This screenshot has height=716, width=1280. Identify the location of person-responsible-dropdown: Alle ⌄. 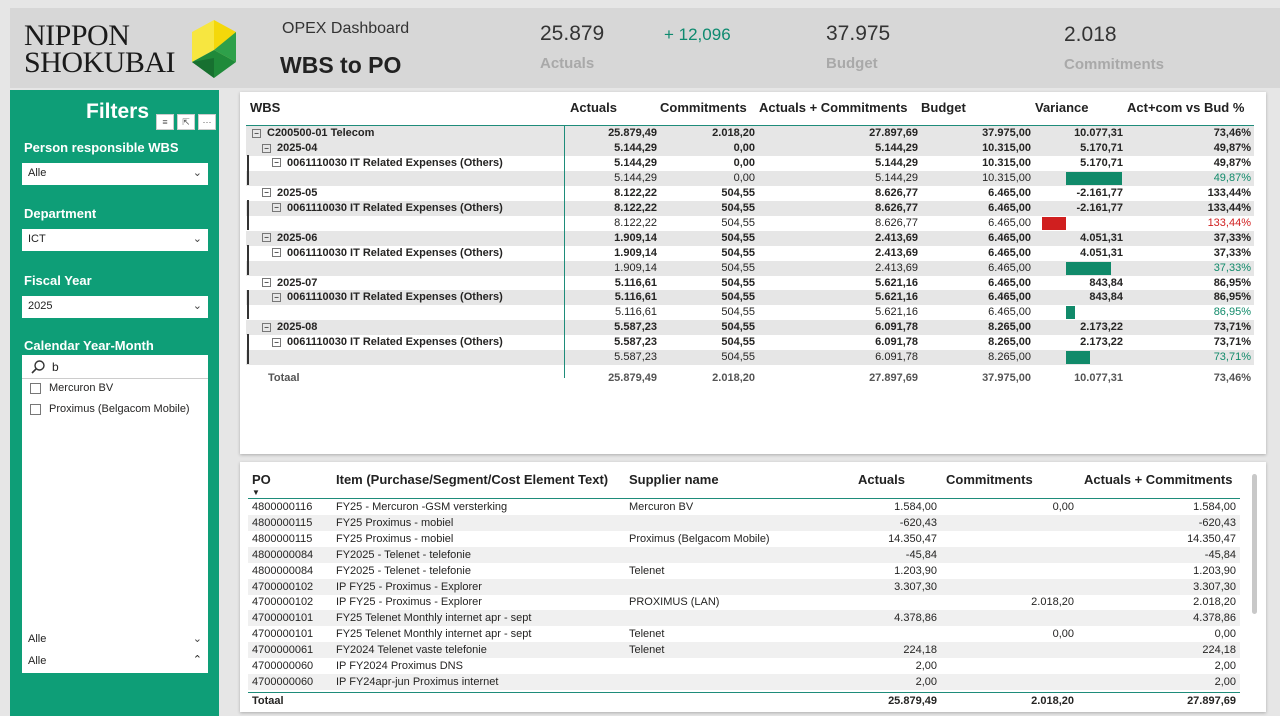
(115, 174).